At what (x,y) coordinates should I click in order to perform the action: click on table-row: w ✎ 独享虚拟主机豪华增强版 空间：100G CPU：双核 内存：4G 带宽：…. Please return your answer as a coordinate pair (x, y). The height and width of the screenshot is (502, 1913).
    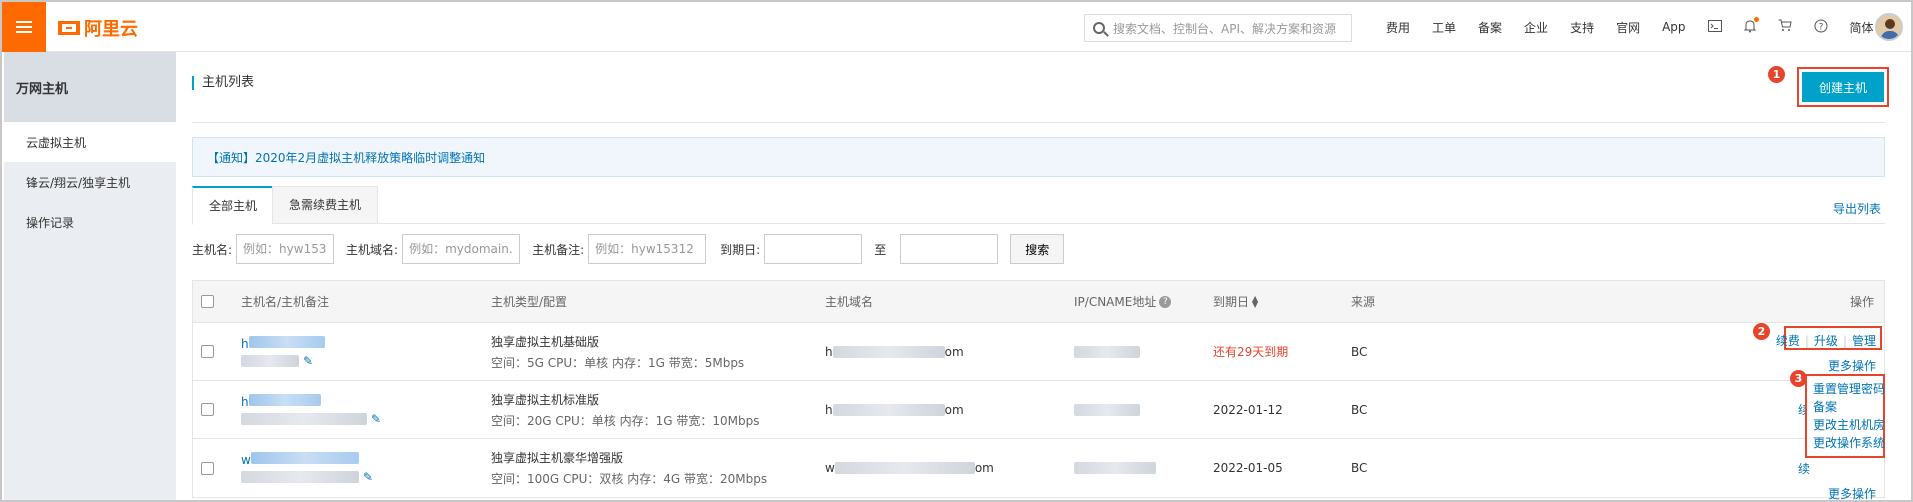
    Looking at the image, I should click on (1038, 469).